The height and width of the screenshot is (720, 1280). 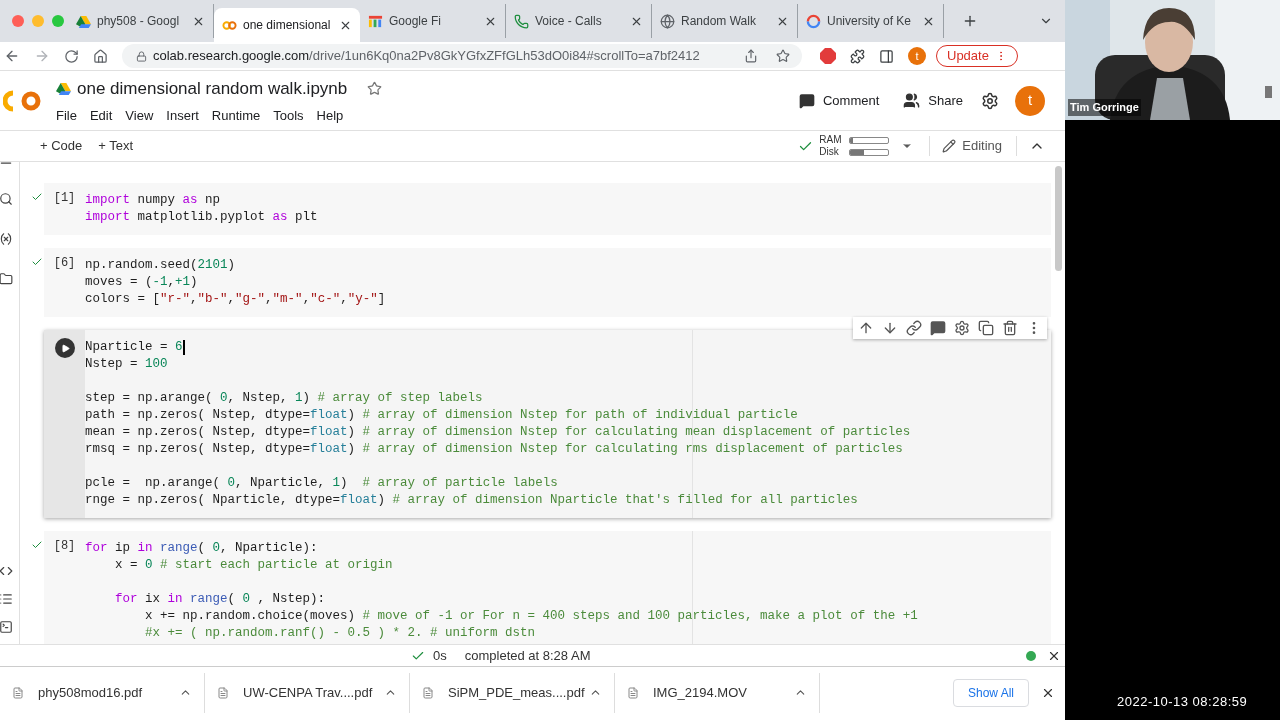 I want to click on add-code-button: + Code, so click(x=61, y=146).